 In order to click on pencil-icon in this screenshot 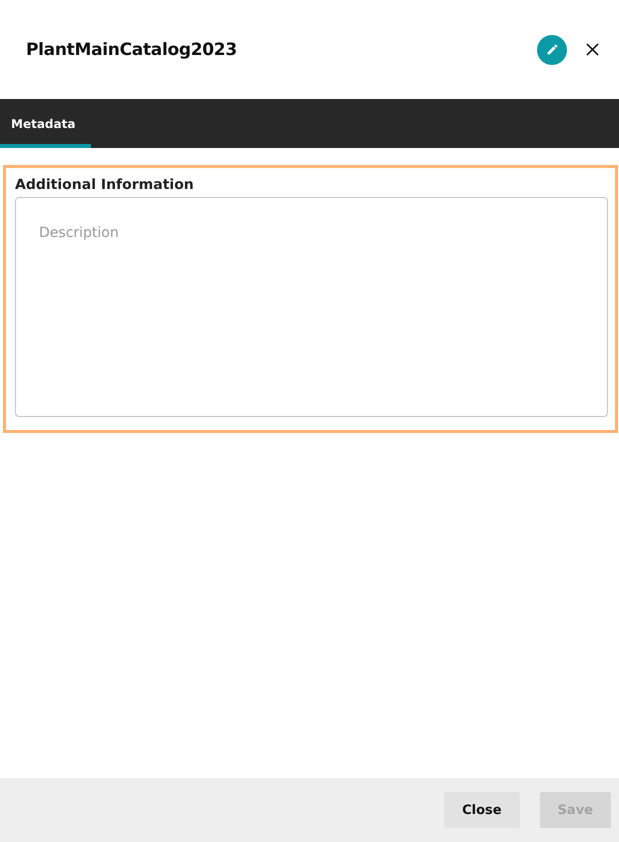, I will do `click(552, 49)`.